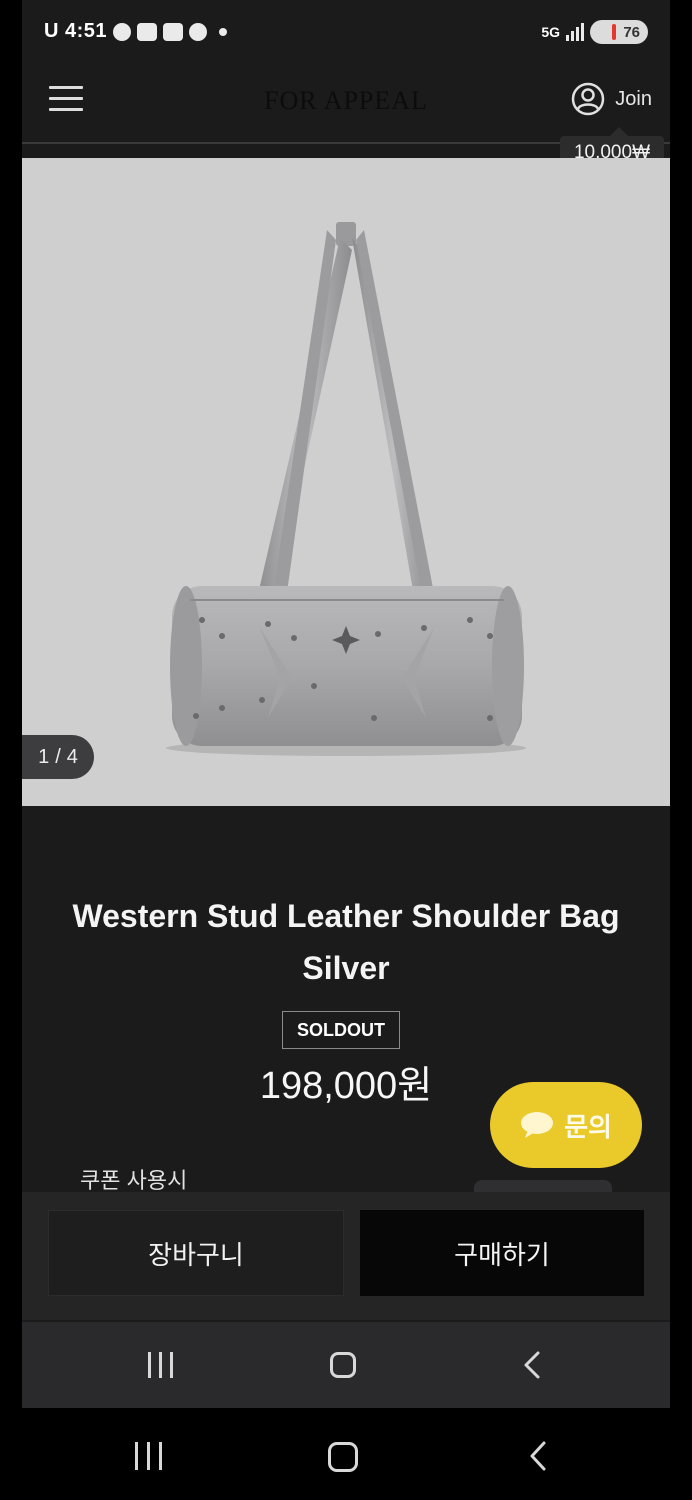 Image resolution: width=692 pixels, height=1500 pixels. I want to click on inquiry-button: 문의, so click(566, 1125).